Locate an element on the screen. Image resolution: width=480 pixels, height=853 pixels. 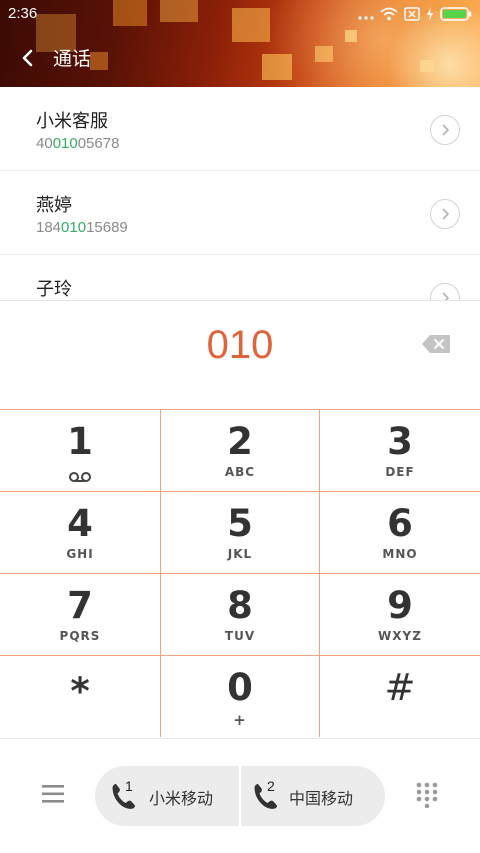
battery-icon is located at coordinates (456, 15).